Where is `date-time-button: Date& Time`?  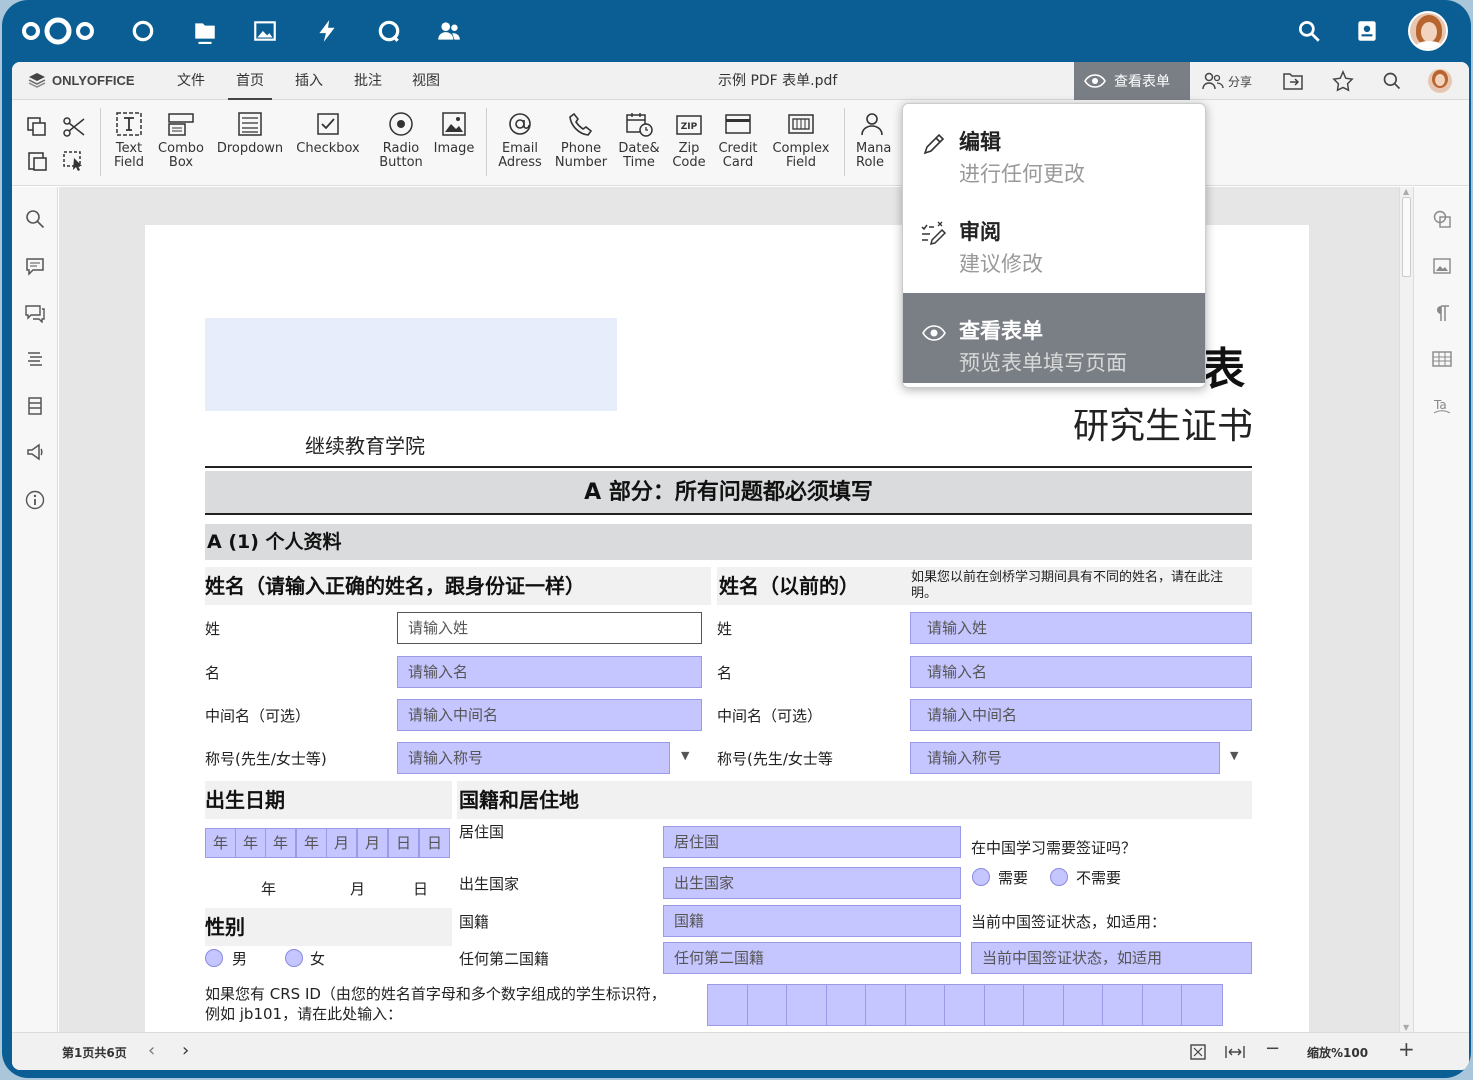 date-time-button: Date& Time is located at coordinates (639, 140).